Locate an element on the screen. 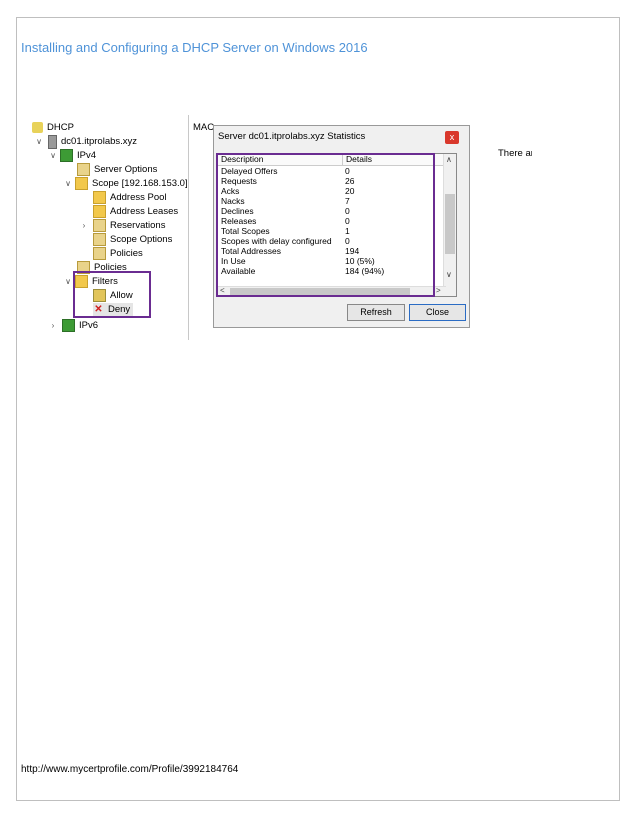 The width and height of the screenshot is (638, 826). tree-item-ipv4: ∨ IPv4 is located at coordinates (72, 155).